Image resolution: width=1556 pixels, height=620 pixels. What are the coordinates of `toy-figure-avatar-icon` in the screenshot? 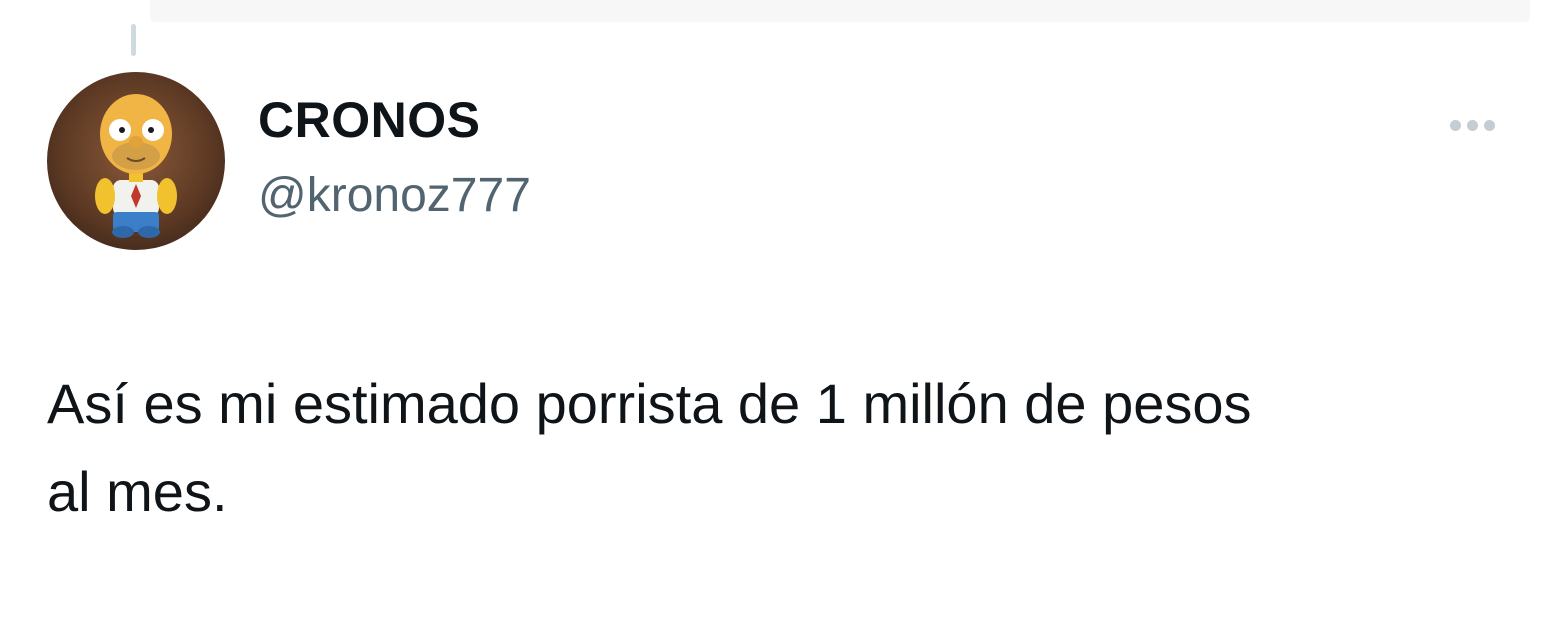 It's located at (136, 166).